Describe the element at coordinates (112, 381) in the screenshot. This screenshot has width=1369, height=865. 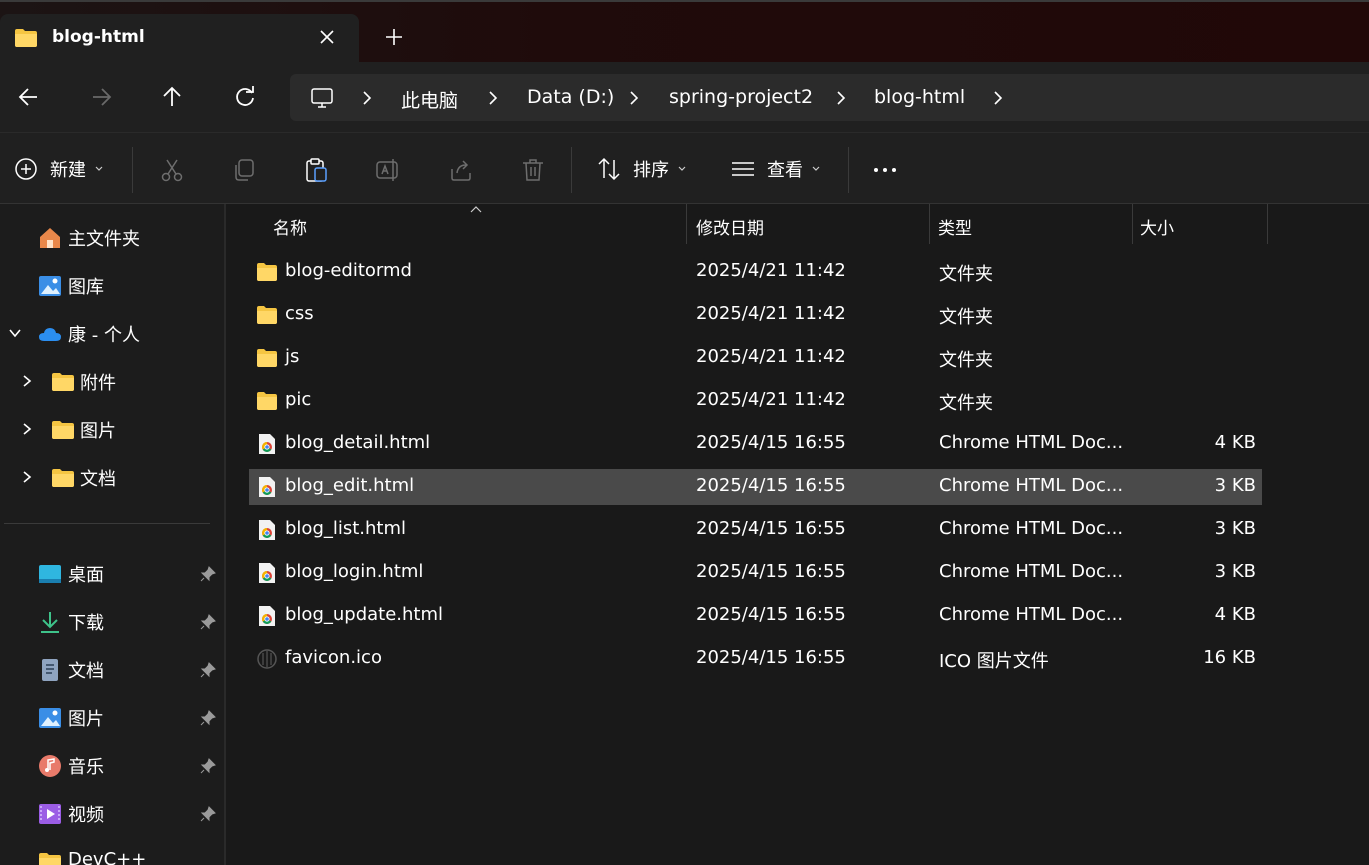
I see `sidebar-item-attachments: 附件` at that location.